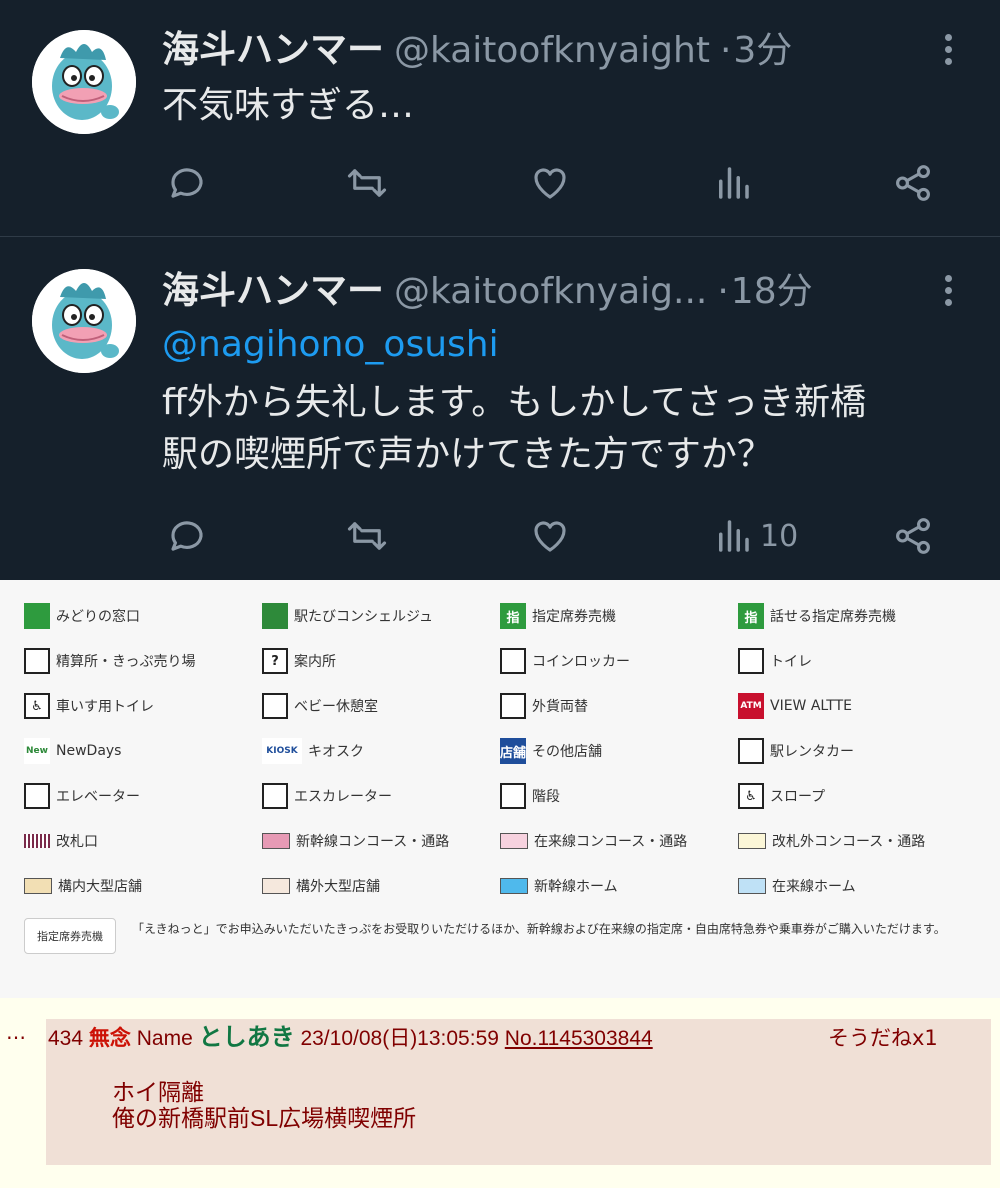 The width and height of the screenshot is (1000, 1188). I want to click on legend-item: KIOSK キオスク, so click(313, 751).